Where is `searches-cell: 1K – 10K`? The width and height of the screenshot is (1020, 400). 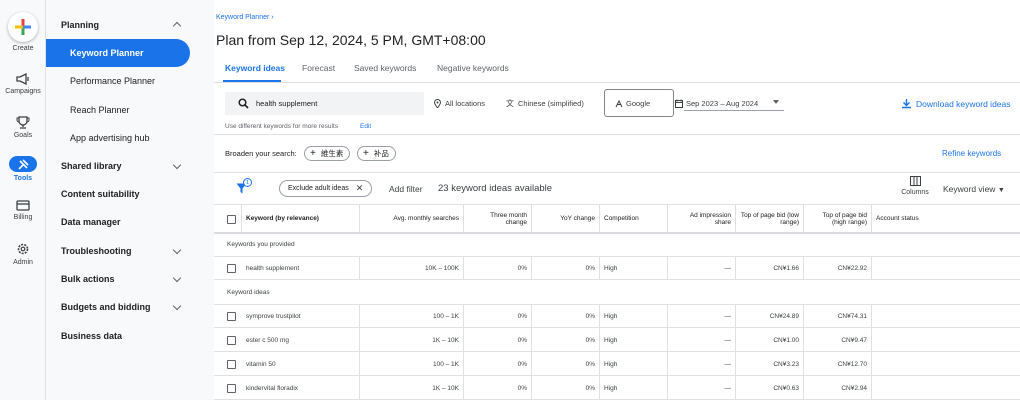
searches-cell: 1K – 10K is located at coordinates (412, 340).